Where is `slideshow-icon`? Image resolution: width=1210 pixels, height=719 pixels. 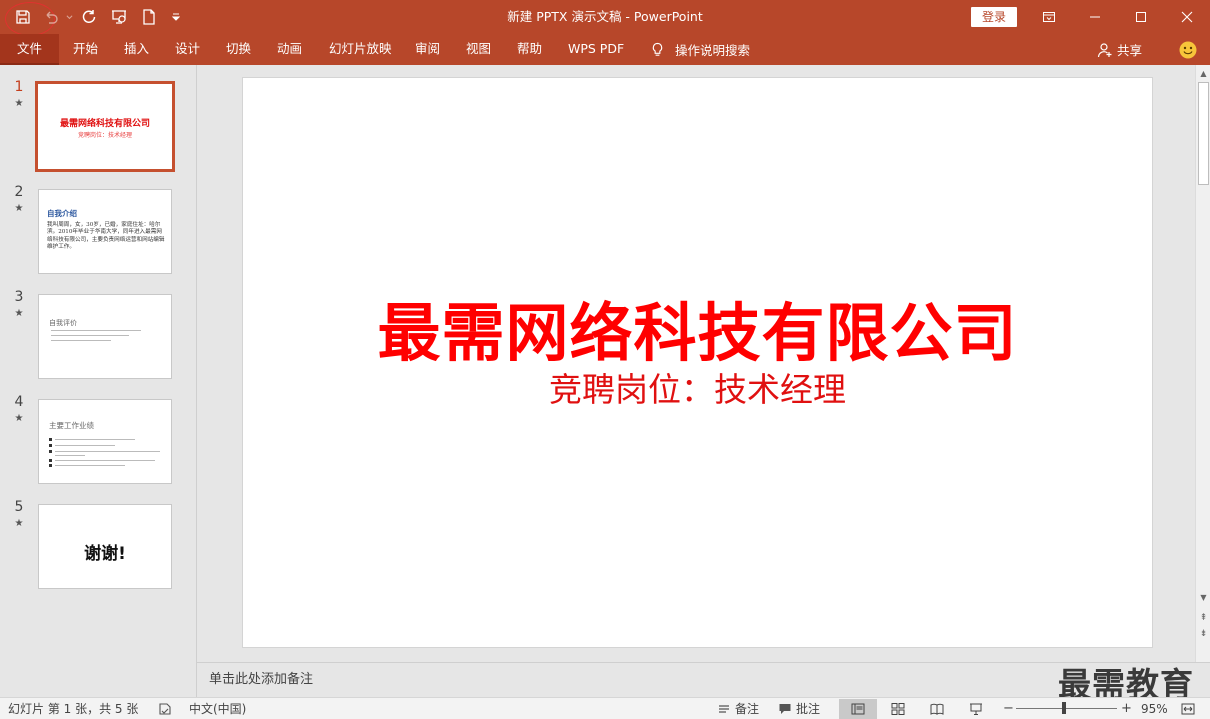 slideshow-icon is located at coordinates (976, 709).